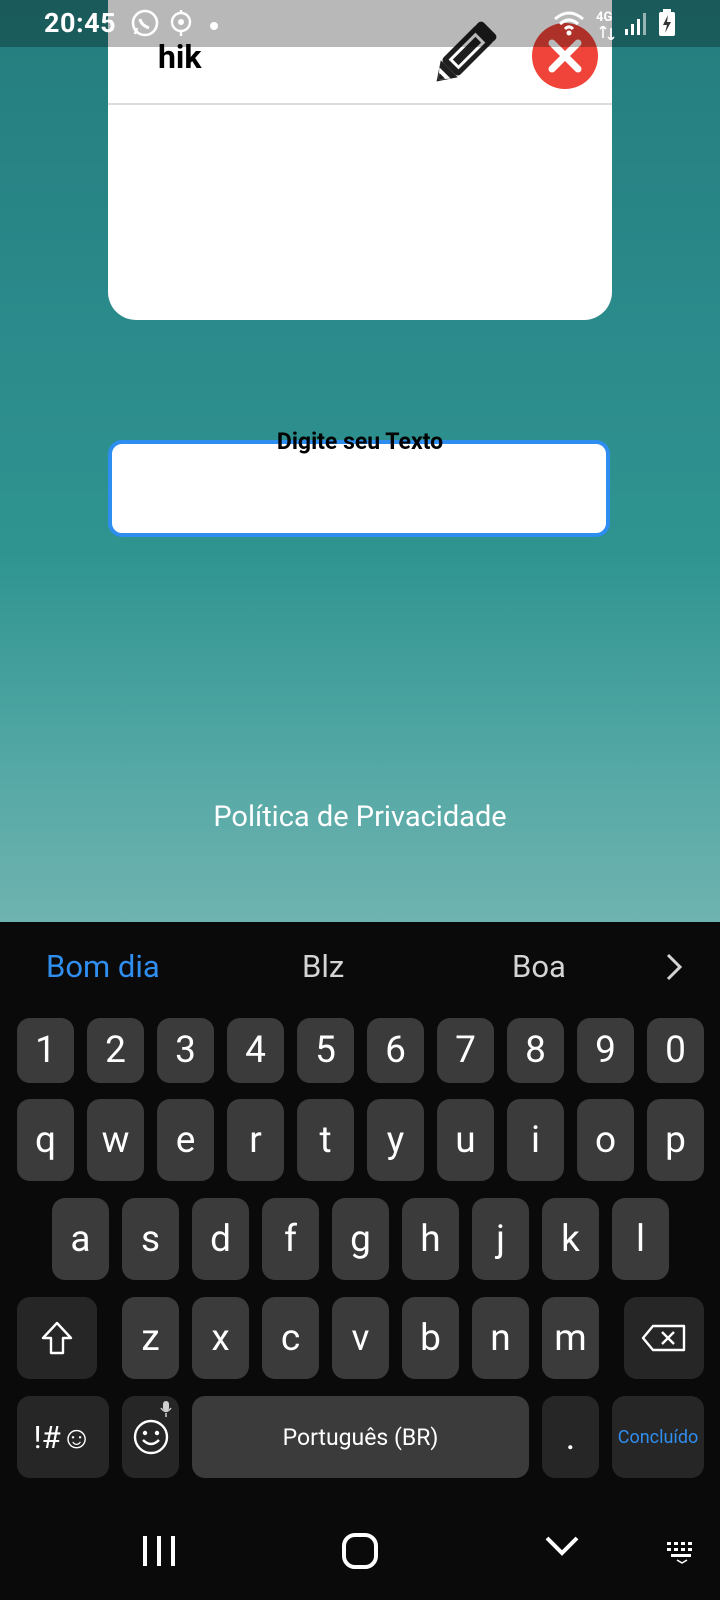 The image size is (720, 1600). Describe the element at coordinates (214, 25) in the screenshot. I see `dot-icon` at that location.